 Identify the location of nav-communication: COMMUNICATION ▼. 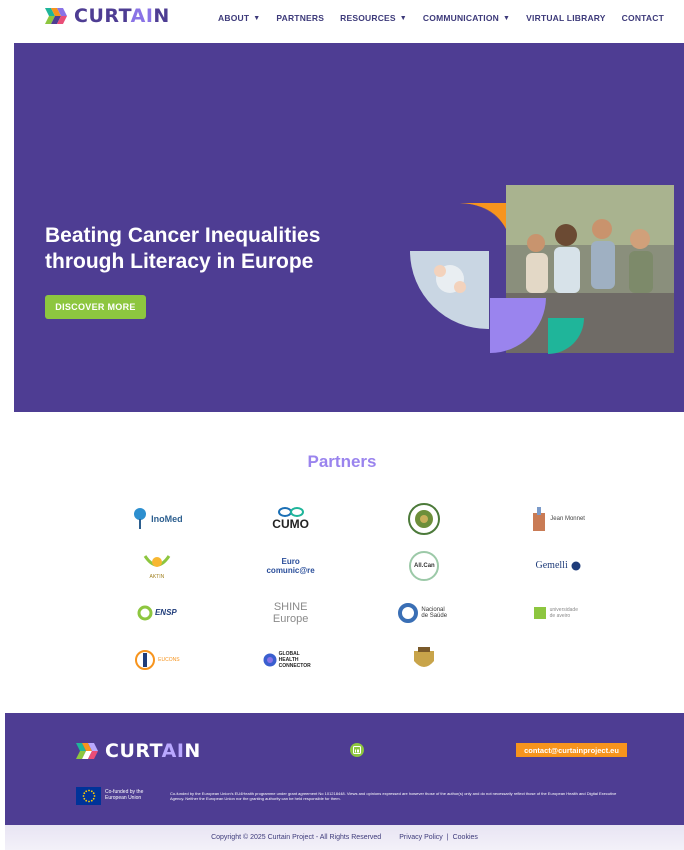
(466, 18).